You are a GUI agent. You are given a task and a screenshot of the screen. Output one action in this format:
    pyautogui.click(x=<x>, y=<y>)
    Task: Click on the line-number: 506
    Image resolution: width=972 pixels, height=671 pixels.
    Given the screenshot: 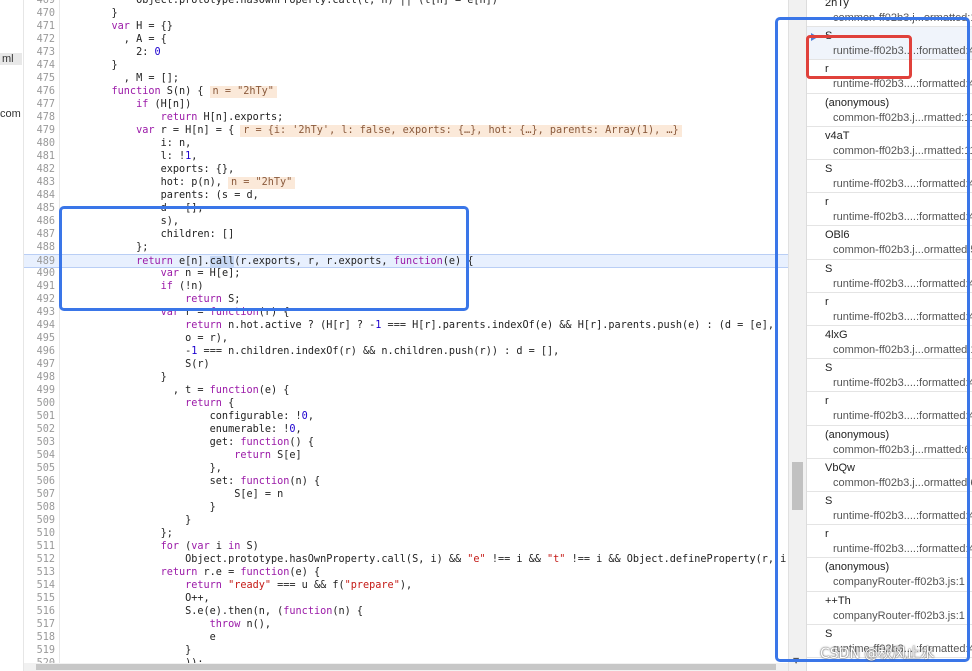 What is the action you would take?
    pyautogui.click(x=39, y=481)
    